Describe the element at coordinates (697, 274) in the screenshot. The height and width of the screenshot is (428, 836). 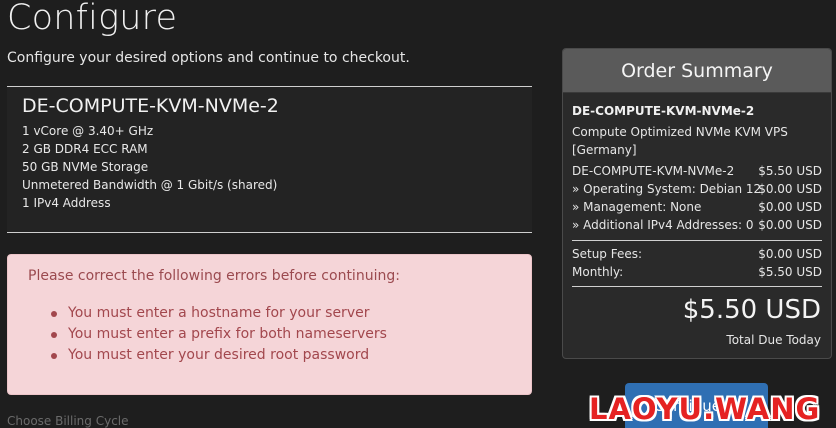
I see `summary-monthly: Monthly: $5.50 USD` at that location.